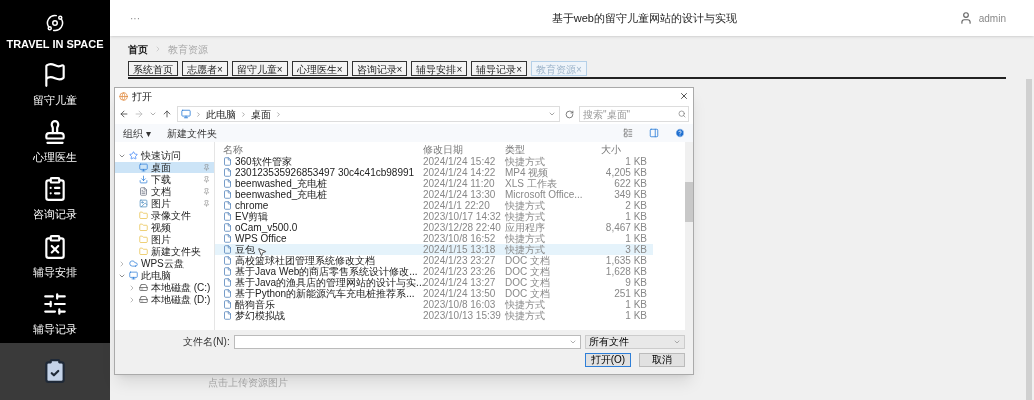 Image resolution: width=1034 pixels, height=400 pixels. What do you see at coordinates (164, 191) in the screenshot?
I see `nav-item: 文档` at bounding box center [164, 191].